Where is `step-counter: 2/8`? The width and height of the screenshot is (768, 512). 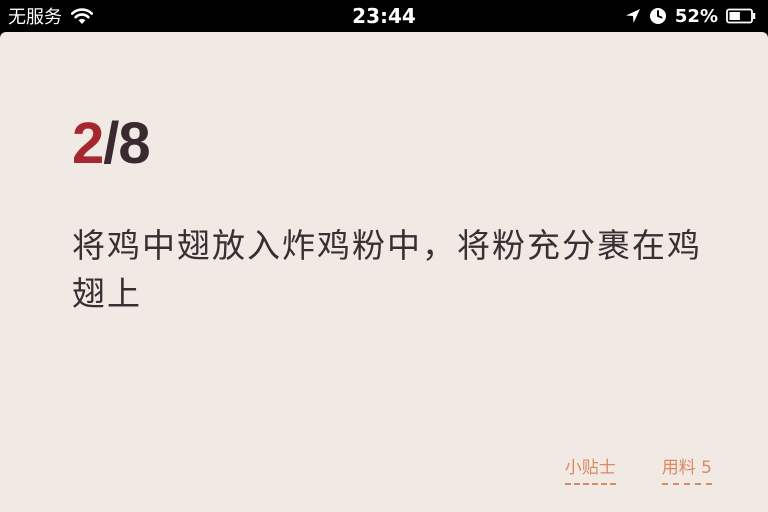 step-counter: 2/8 is located at coordinates (111, 143).